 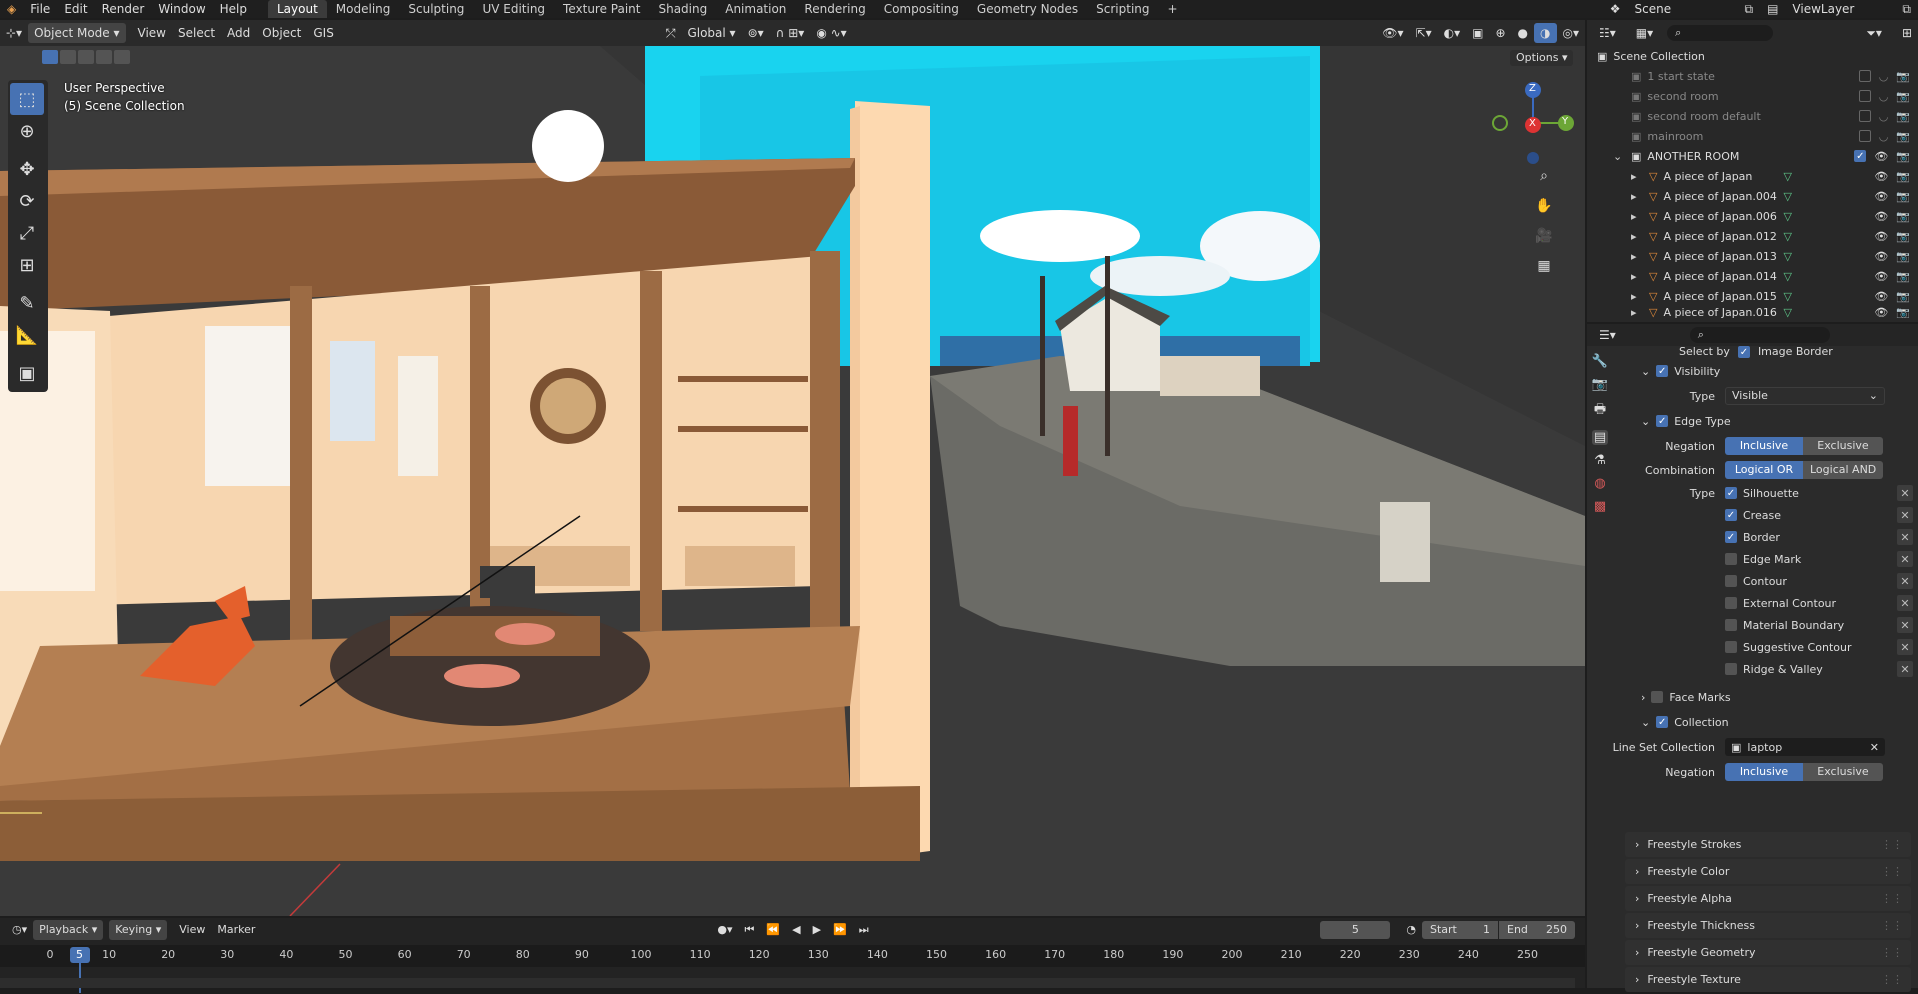 What do you see at coordinates (75, 9) in the screenshot?
I see `menu-edit: Edit` at bounding box center [75, 9].